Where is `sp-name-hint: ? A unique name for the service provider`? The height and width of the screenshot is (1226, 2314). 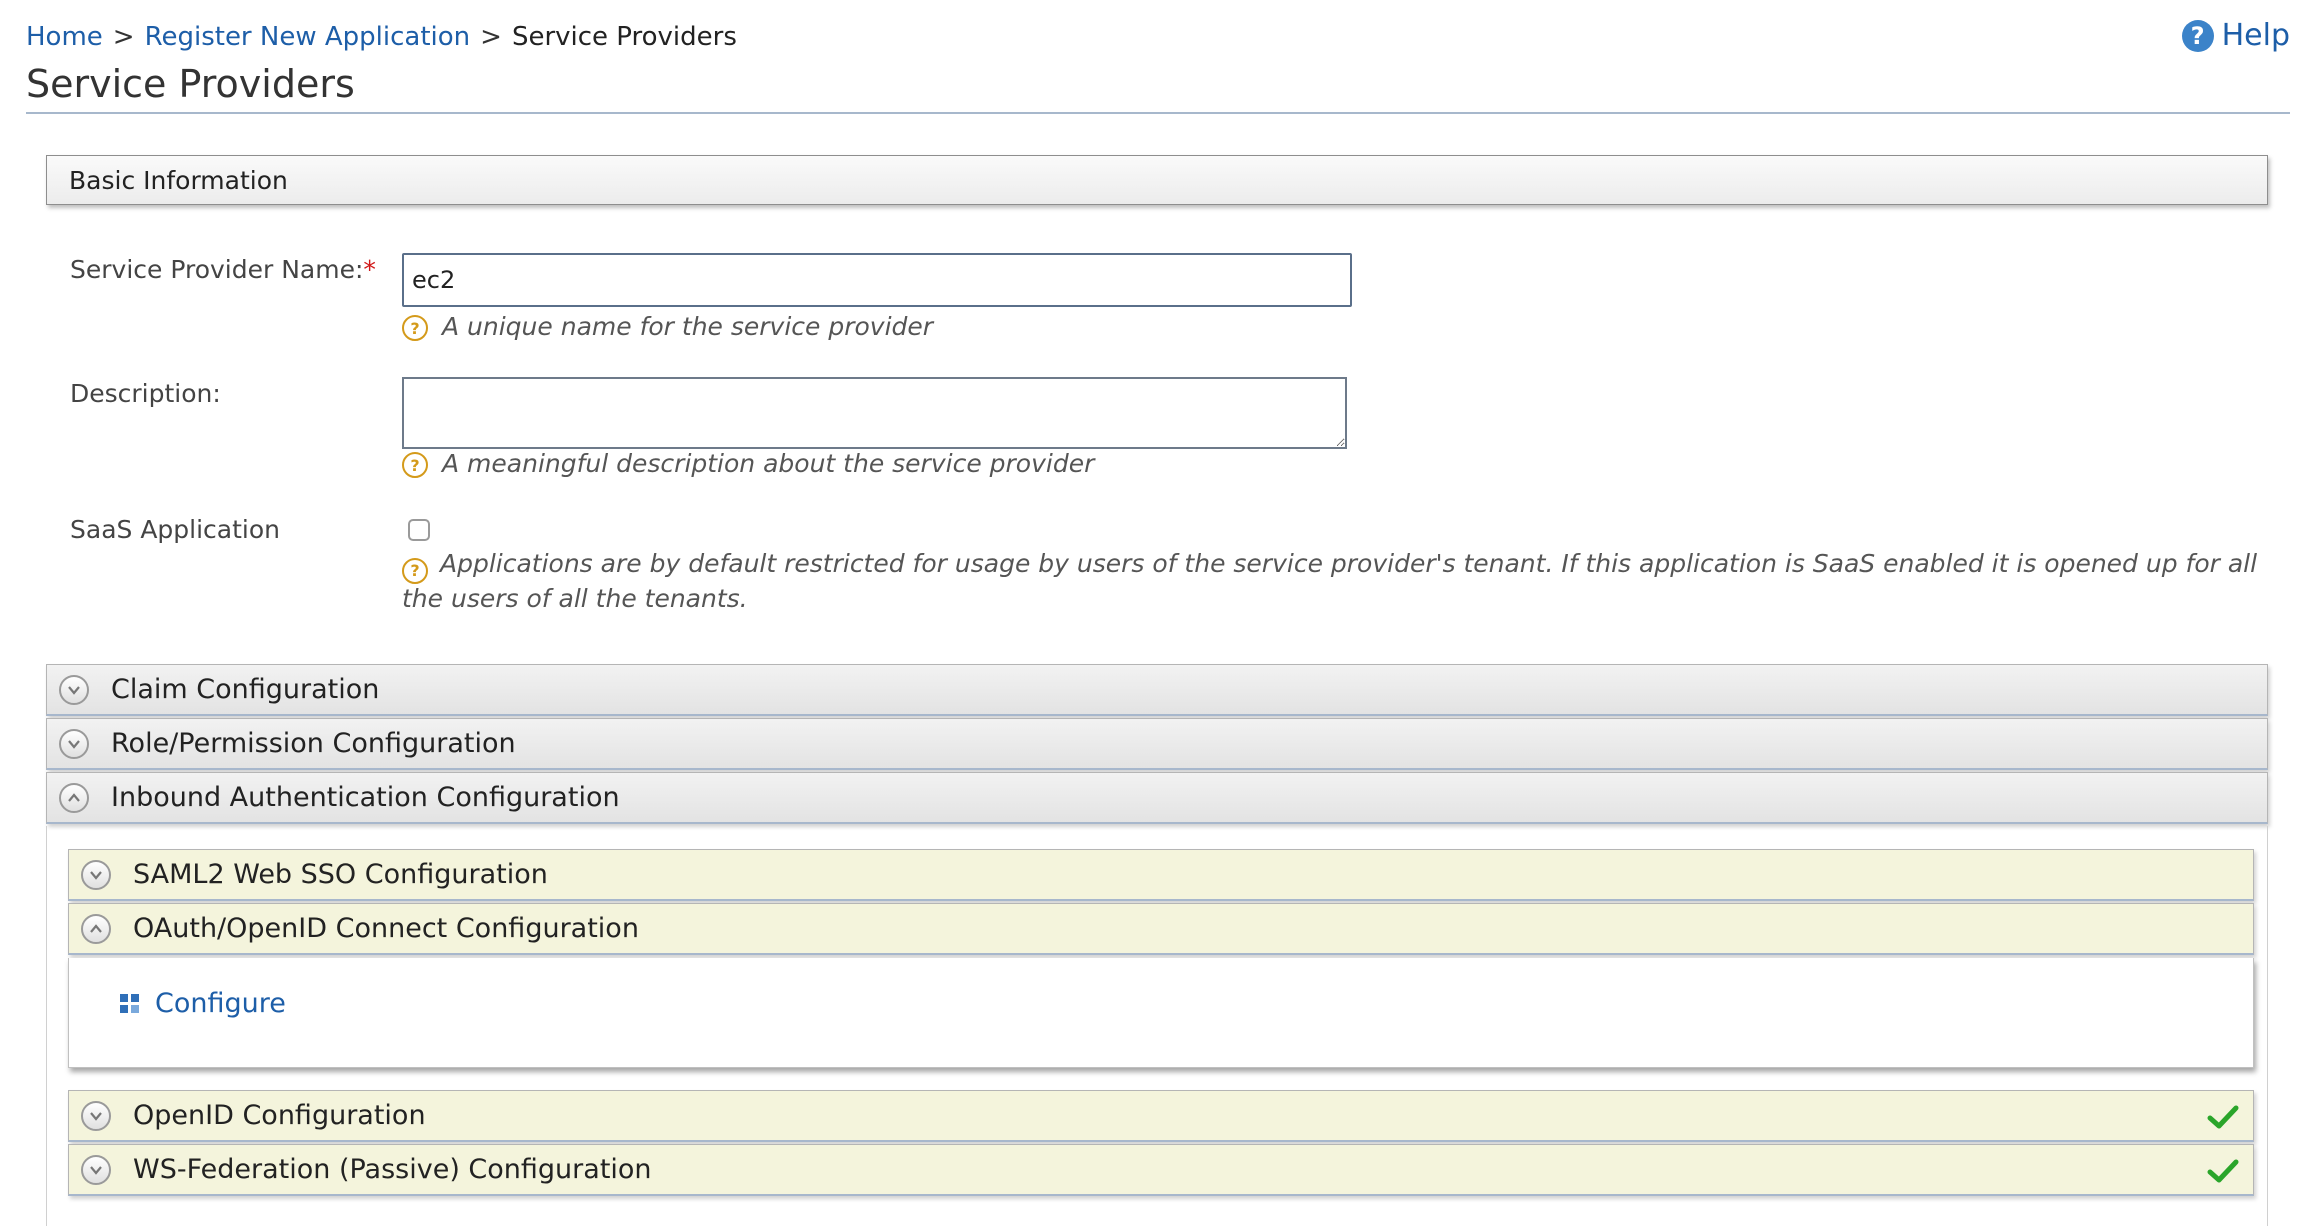 sp-name-hint: ? A unique name for the service provider is located at coordinates (667, 326).